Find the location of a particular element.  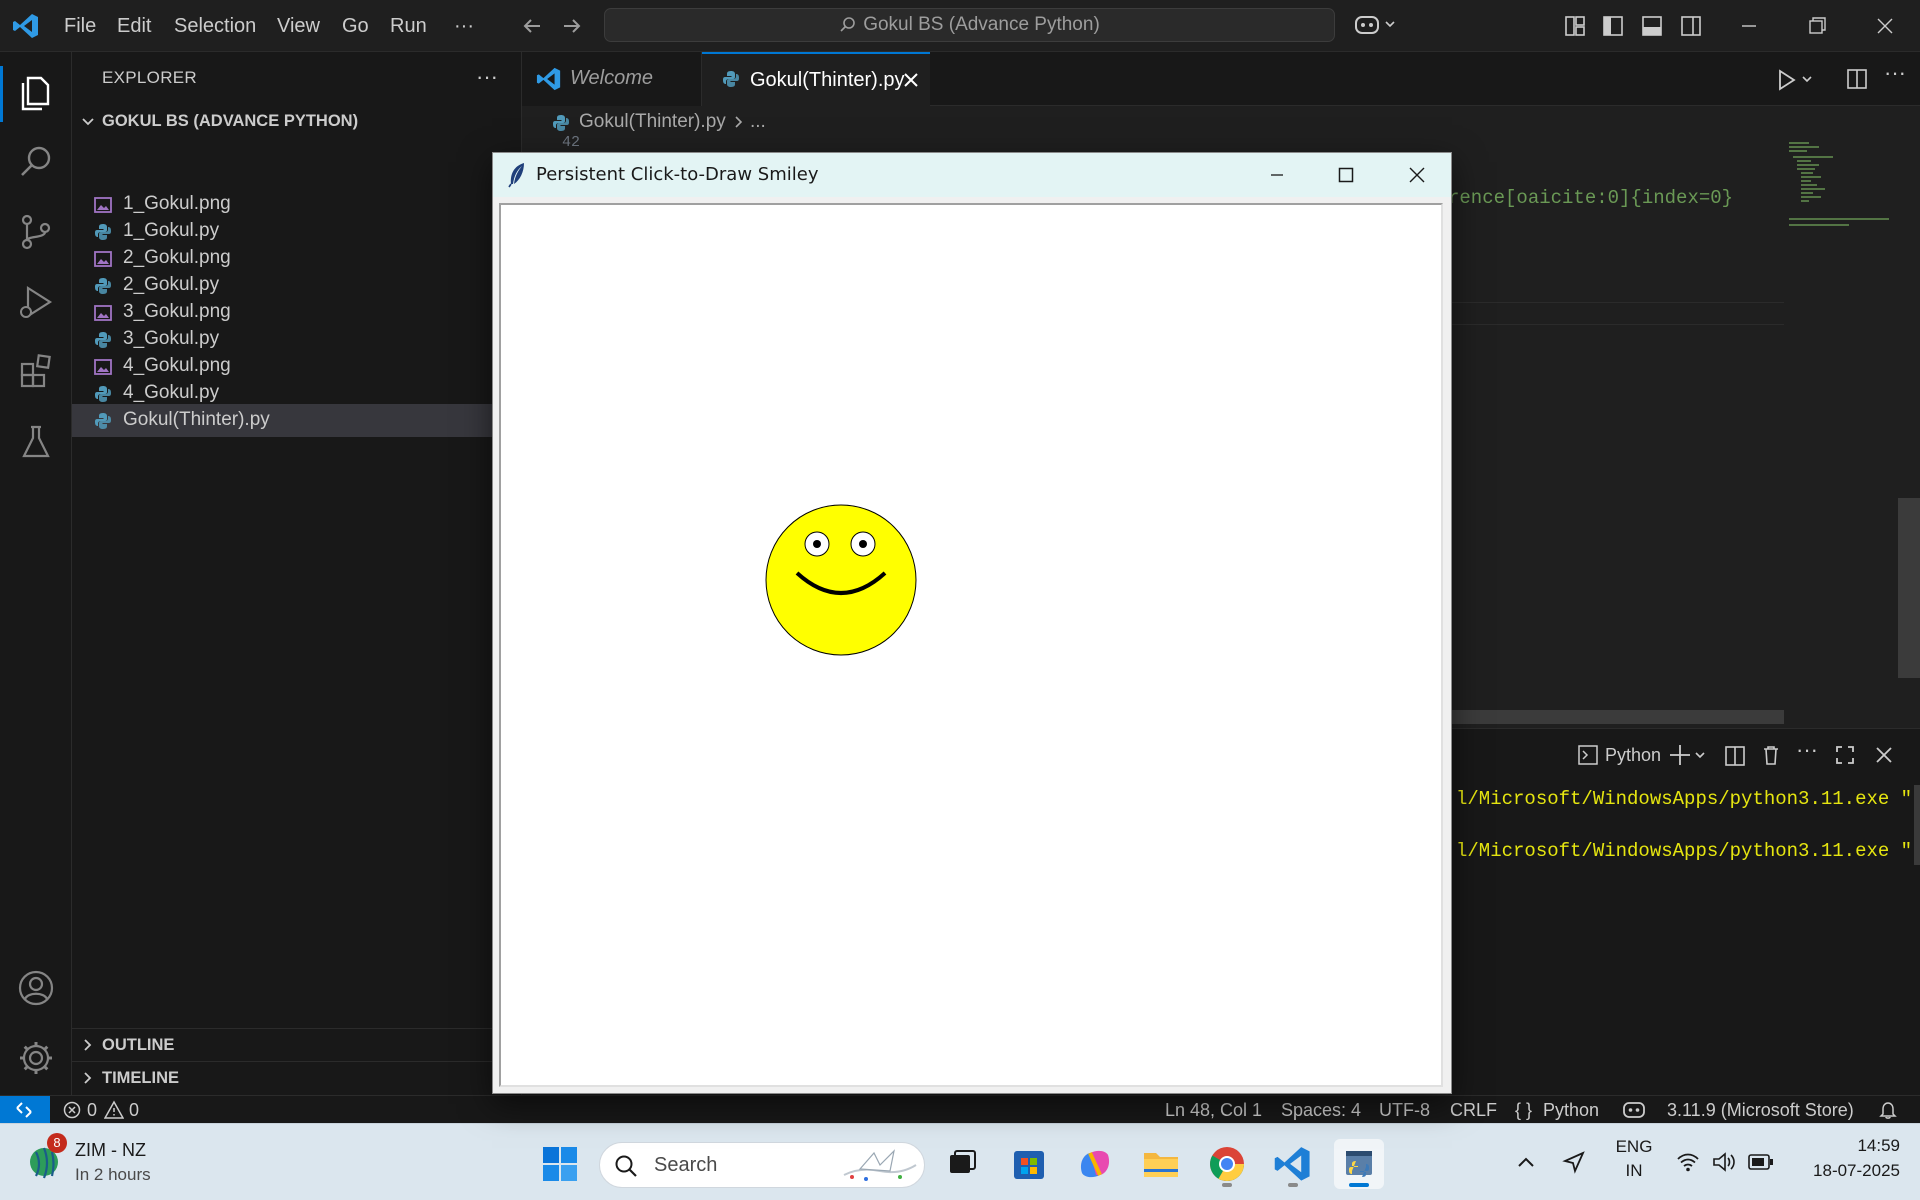

language-top: ENG is located at coordinates (1634, 1147).